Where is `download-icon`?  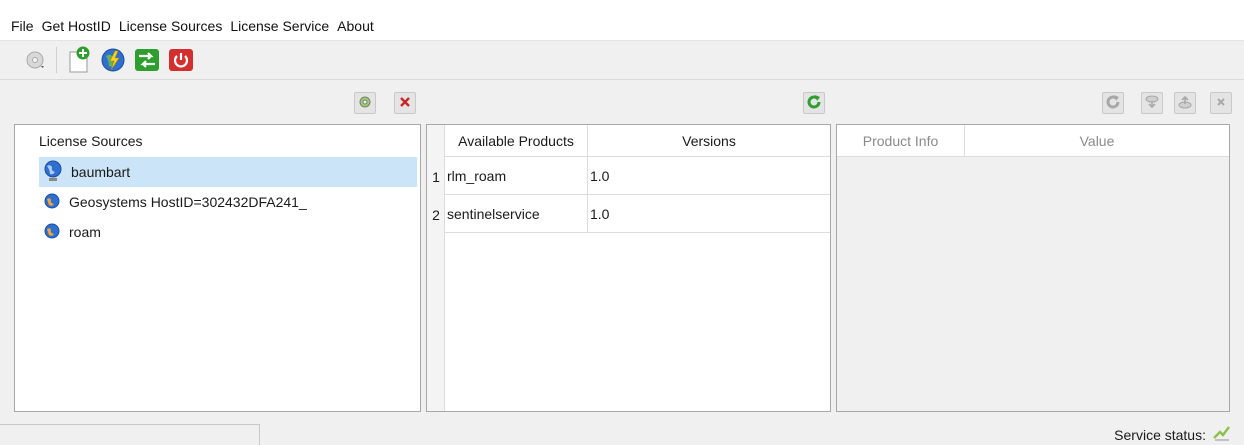
download-icon is located at coordinates (1152, 103).